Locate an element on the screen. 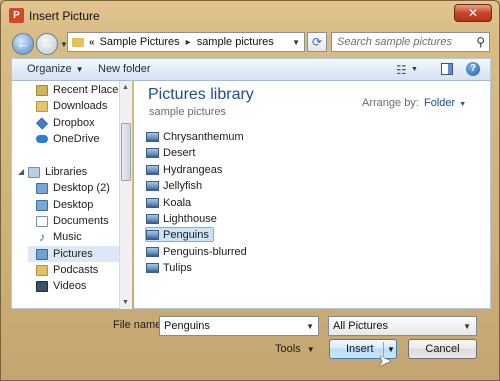  file-item-penguins: Penguins is located at coordinates (179, 234).